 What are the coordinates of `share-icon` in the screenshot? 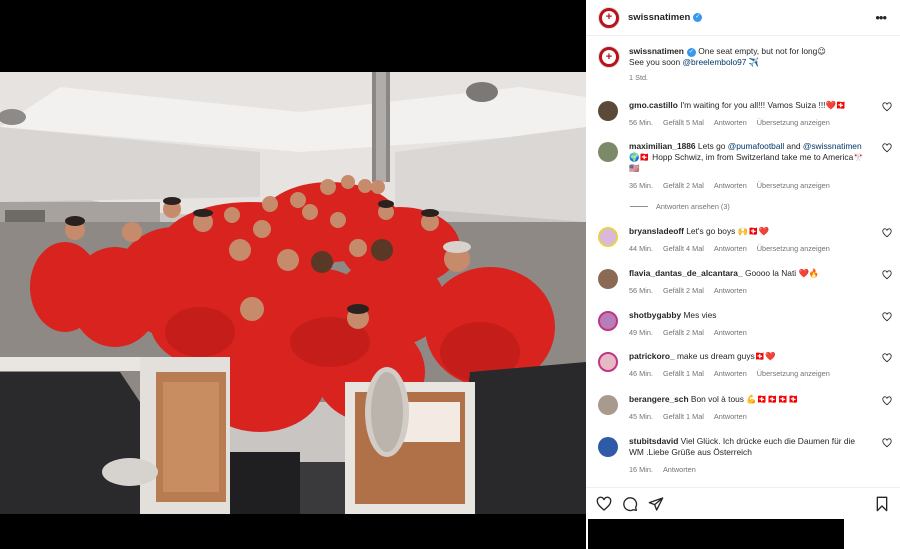 It's located at (656, 504).